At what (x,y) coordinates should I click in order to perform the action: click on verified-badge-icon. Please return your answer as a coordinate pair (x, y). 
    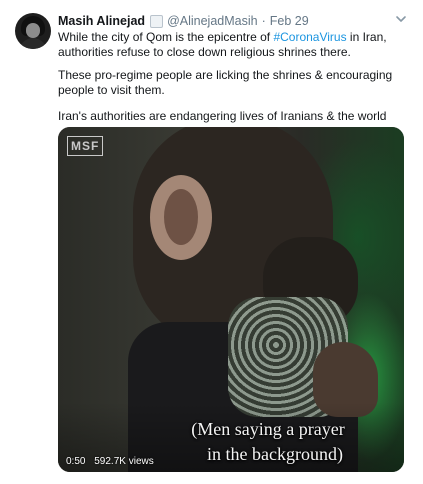
    Looking at the image, I should click on (157, 21).